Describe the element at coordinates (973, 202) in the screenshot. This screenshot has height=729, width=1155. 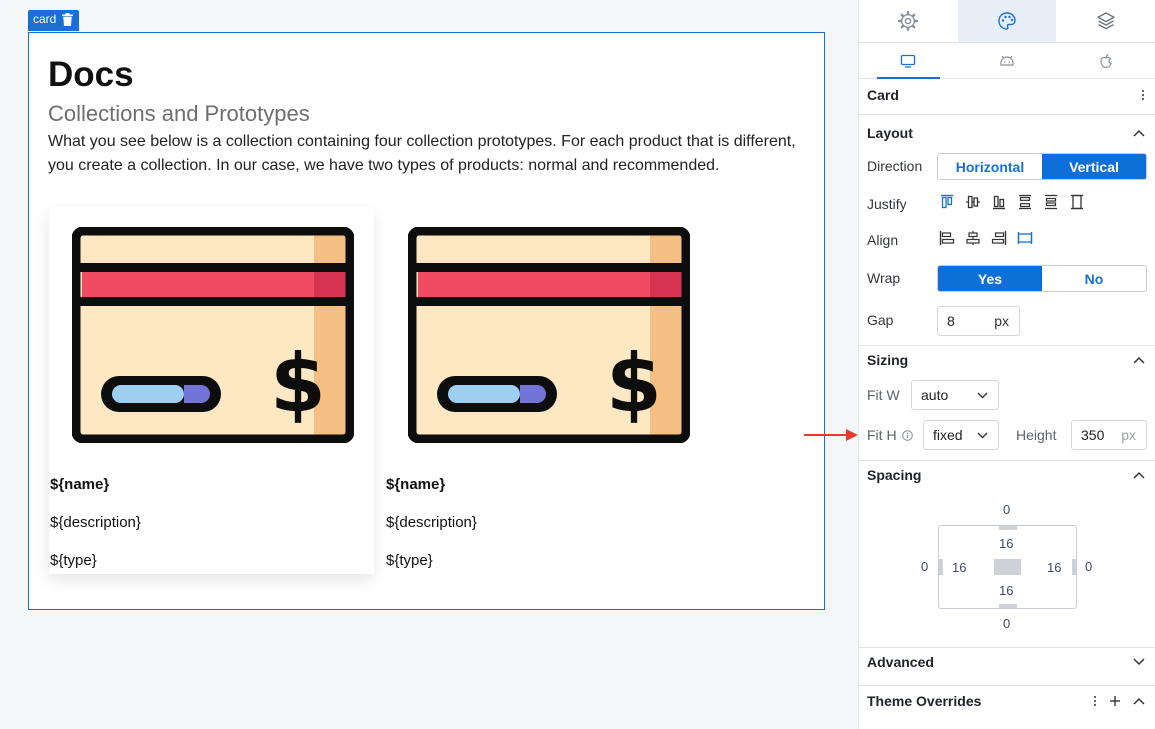
I see `justify-center-icon` at that location.